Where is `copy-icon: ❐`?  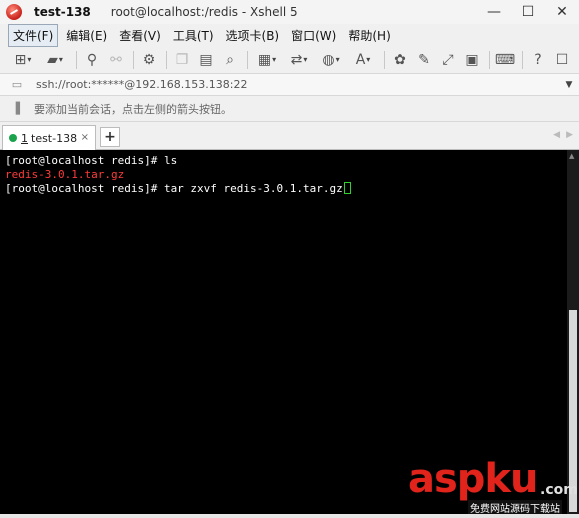 copy-icon: ❐ is located at coordinates (182, 60).